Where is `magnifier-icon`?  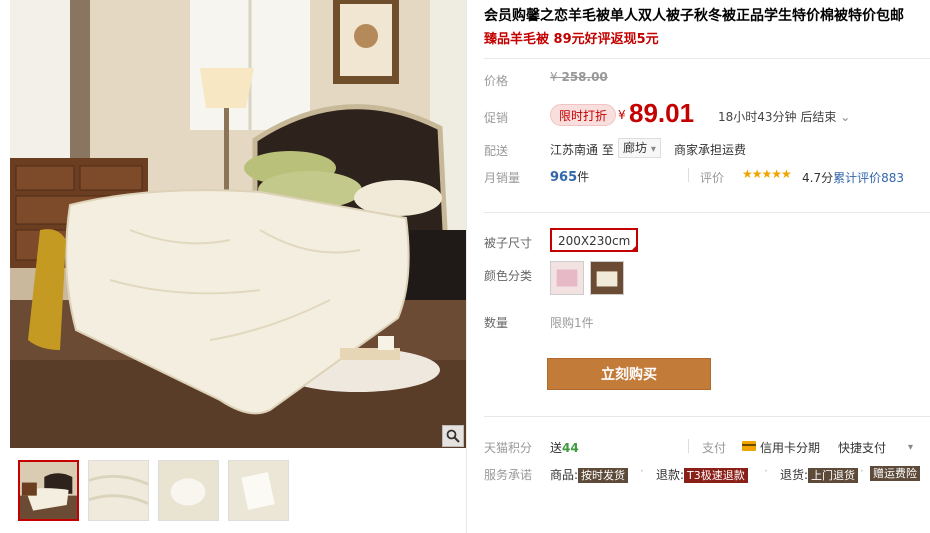 magnifier-icon is located at coordinates (453, 436).